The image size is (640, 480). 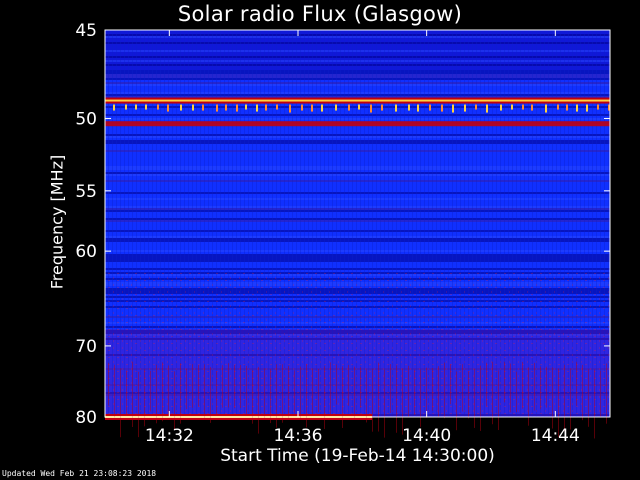 What do you see at coordinates (169, 436) in the screenshot?
I see `x-tick-label: 14:32` at bounding box center [169, 436].